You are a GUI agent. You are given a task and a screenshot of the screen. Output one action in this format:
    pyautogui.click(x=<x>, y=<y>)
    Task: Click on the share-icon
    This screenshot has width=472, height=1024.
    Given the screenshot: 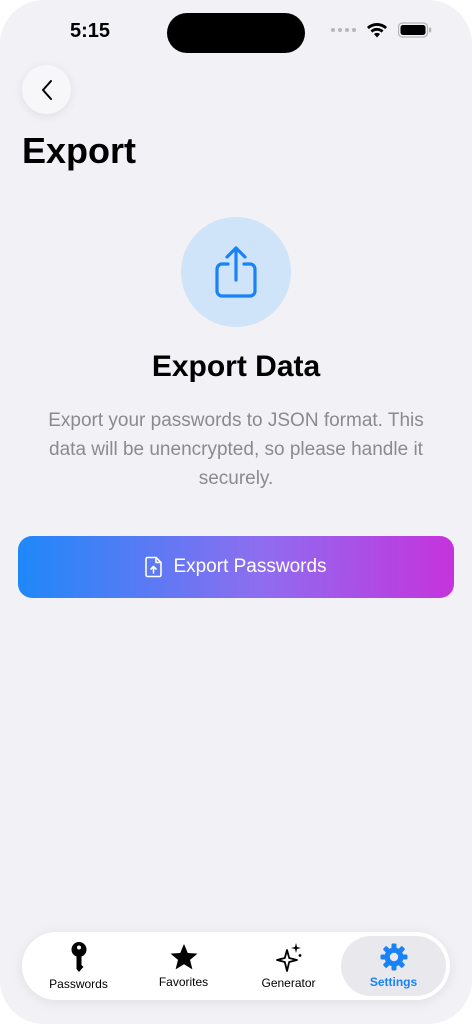 What is the action you would take?
    pyautogui.click(x=236, y=272)
    